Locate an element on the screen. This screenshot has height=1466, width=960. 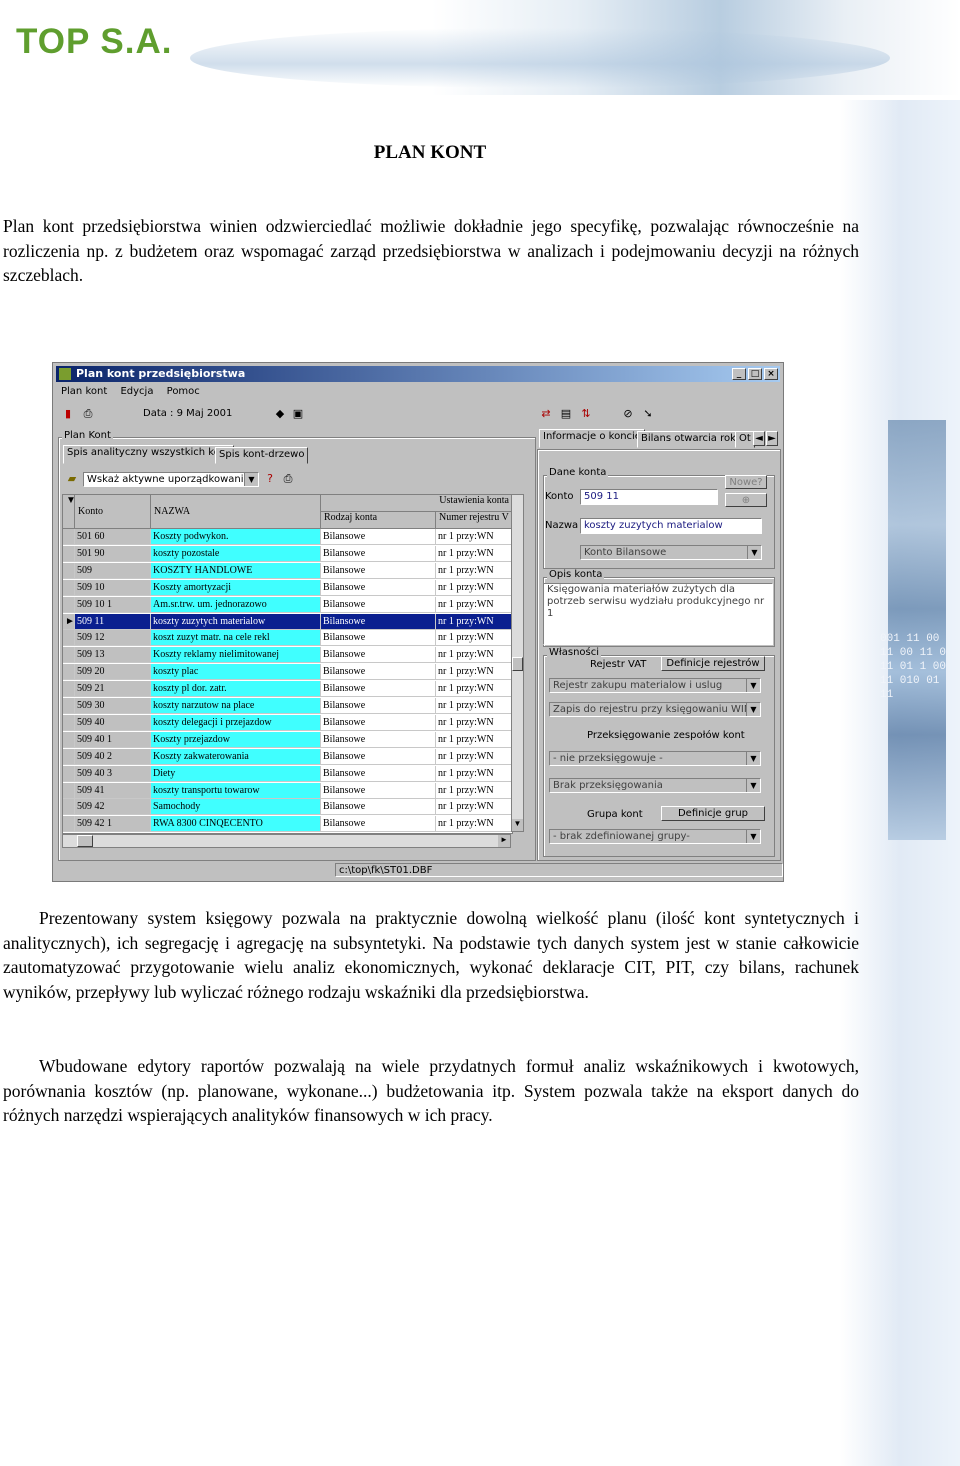
vertical-scrollbar: ▼ is located at coordinates (517, 663).